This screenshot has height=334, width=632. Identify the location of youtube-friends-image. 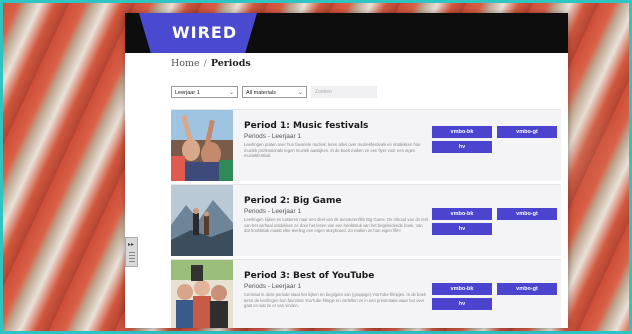
(202, 294).